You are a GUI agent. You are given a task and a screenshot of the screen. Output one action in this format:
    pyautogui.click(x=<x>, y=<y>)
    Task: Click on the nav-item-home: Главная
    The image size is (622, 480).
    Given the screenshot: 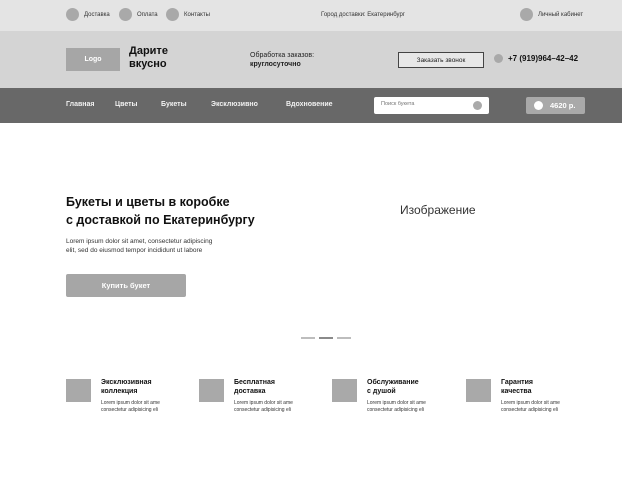 What is the action you would take?
    pyautogui.click(x=80, y=104)
    